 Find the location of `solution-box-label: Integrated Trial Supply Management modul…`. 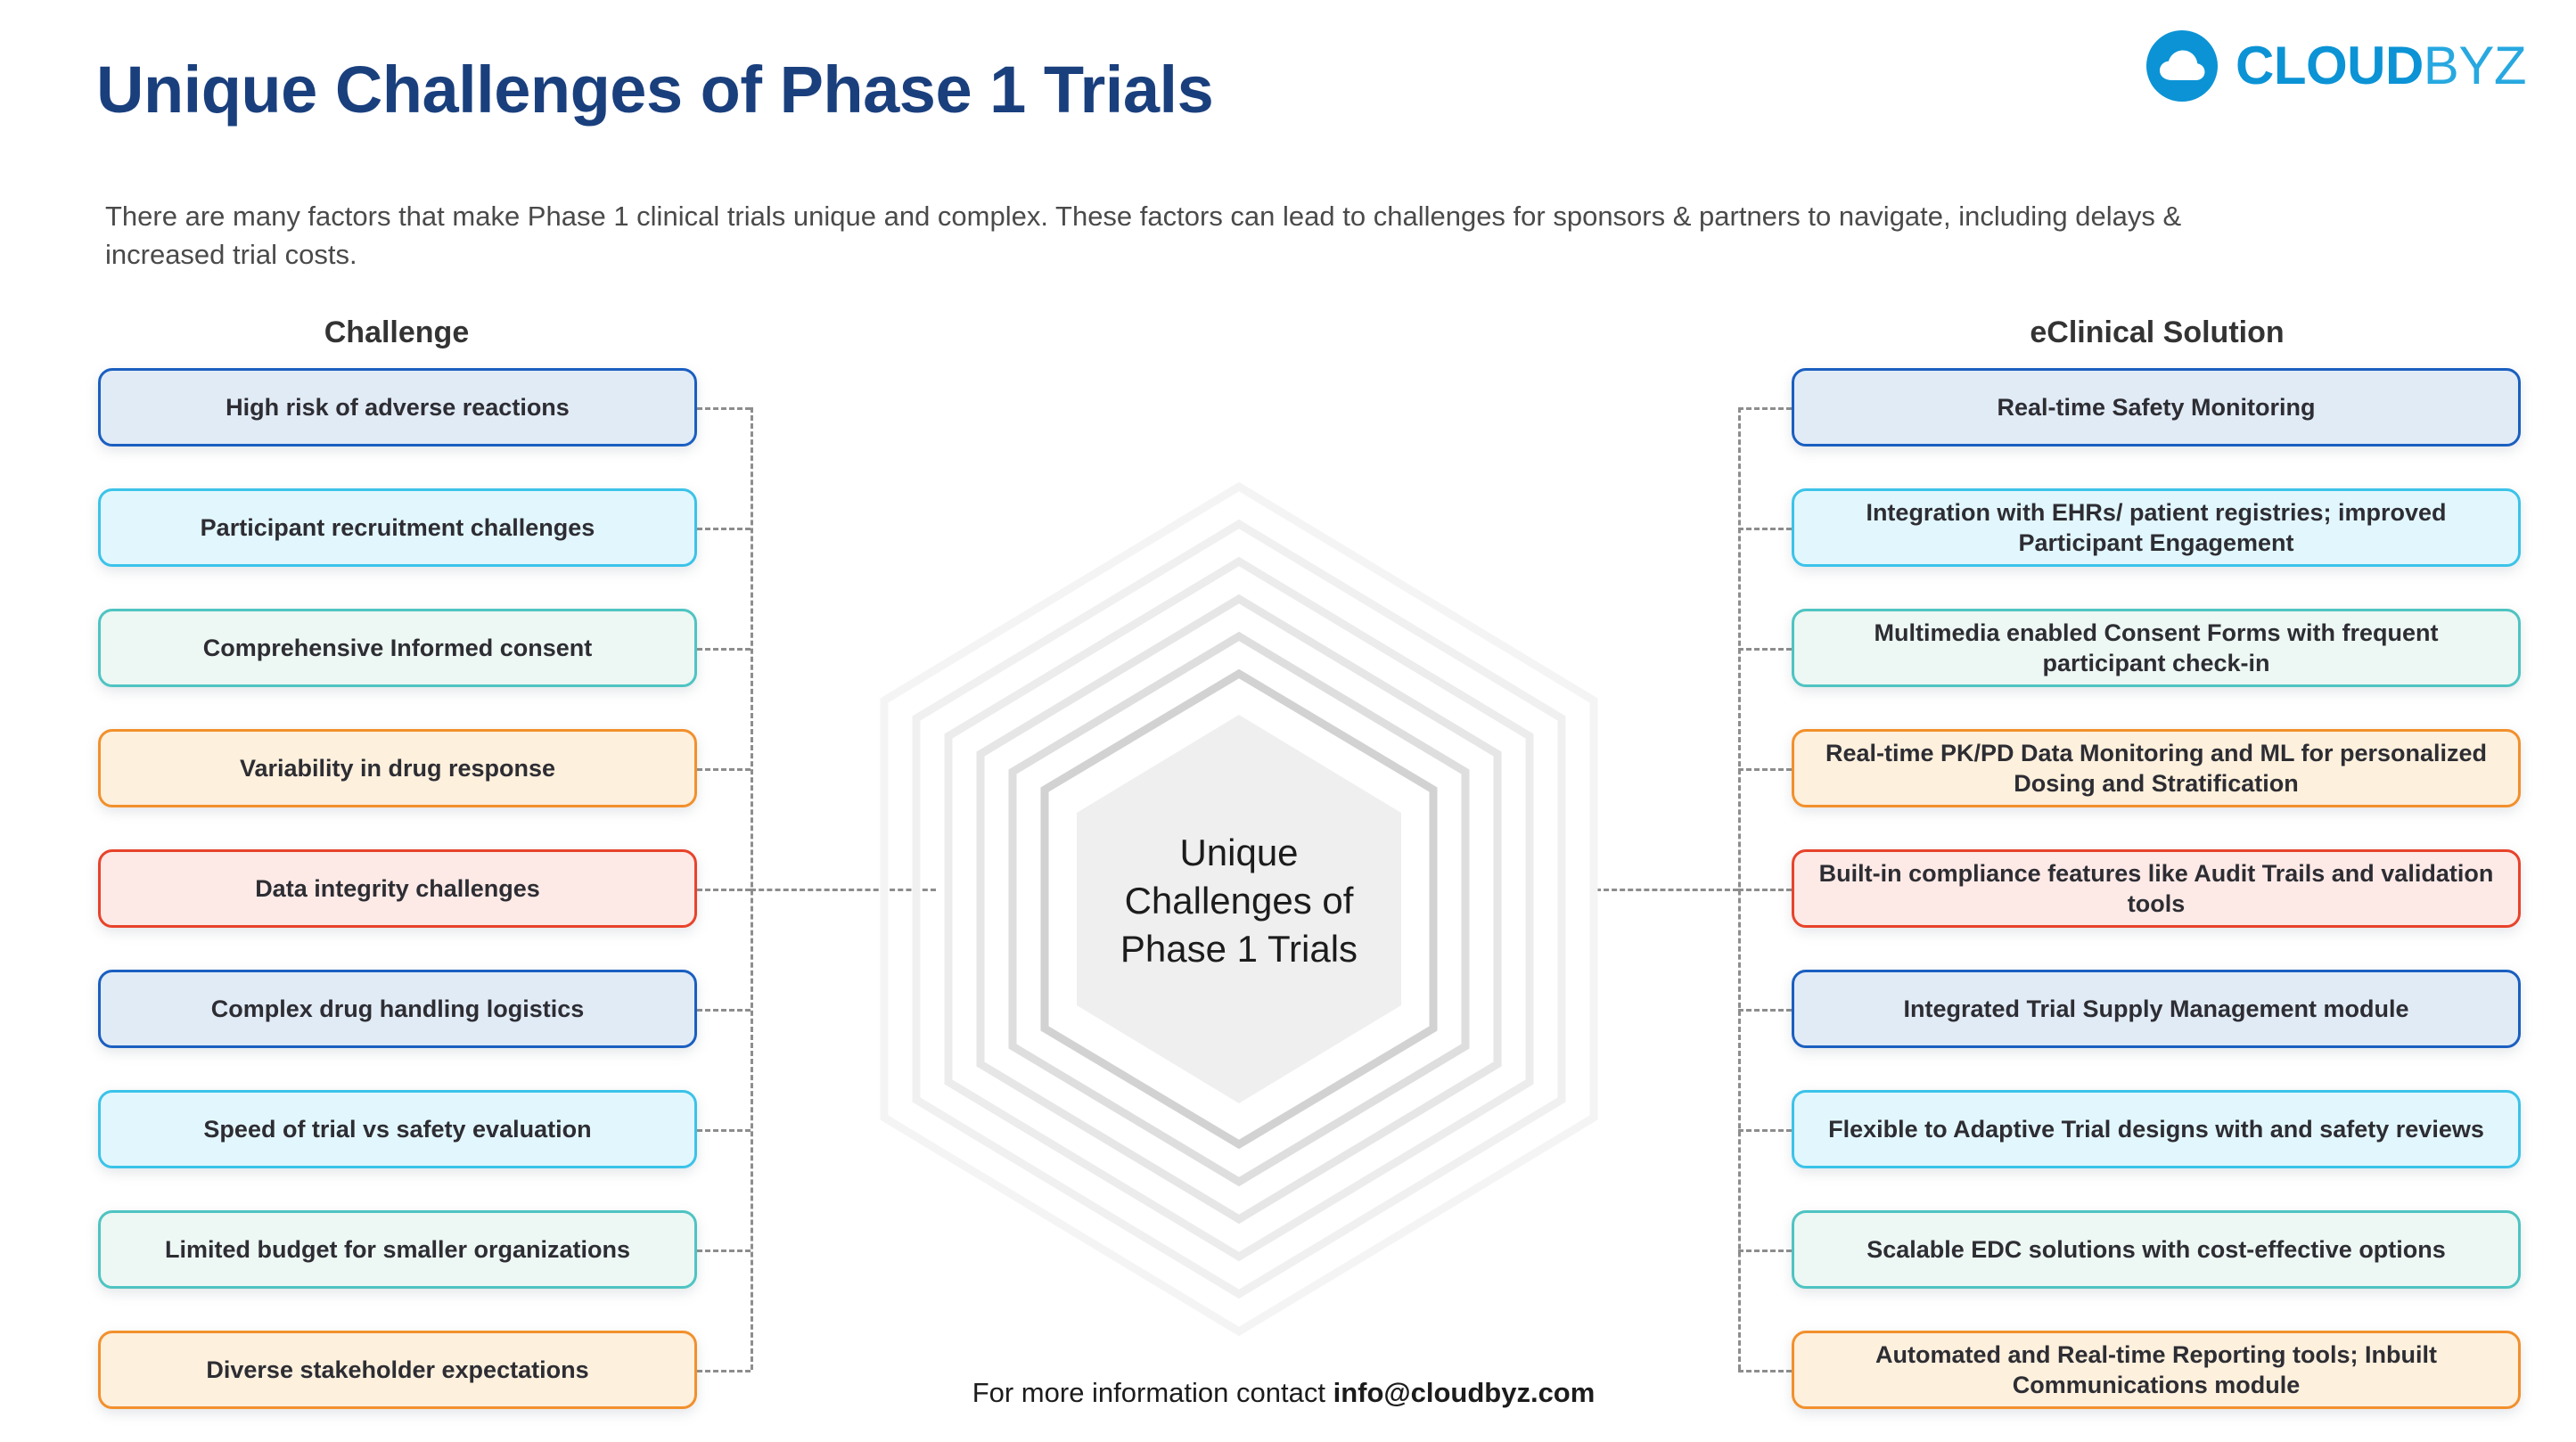

solution-box-label: Integrated Trial Supply Management modul… is located at coordinates (2156, 1008).